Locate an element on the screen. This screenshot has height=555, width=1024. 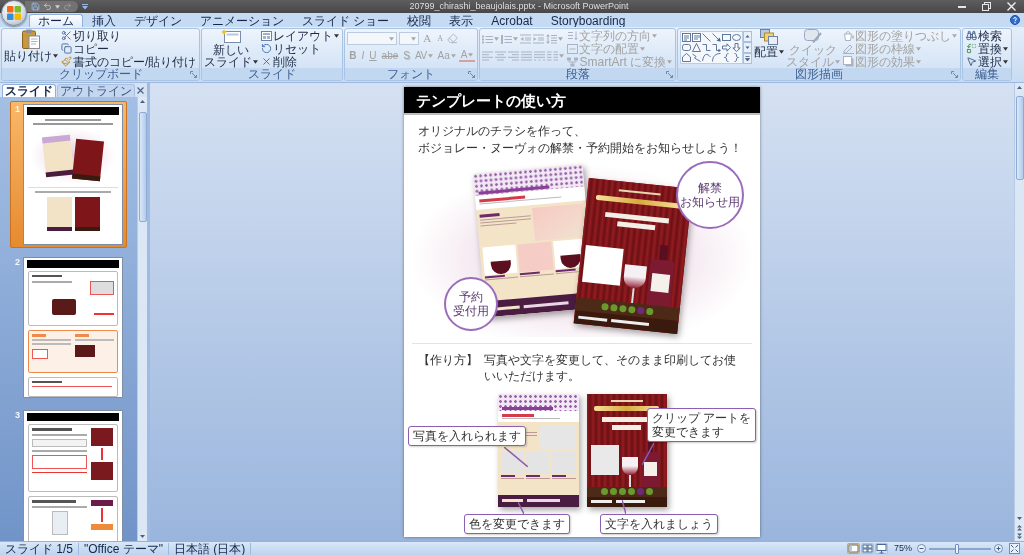
slide-title: テンプレートの使い方 is located at coordinates (491, 100).